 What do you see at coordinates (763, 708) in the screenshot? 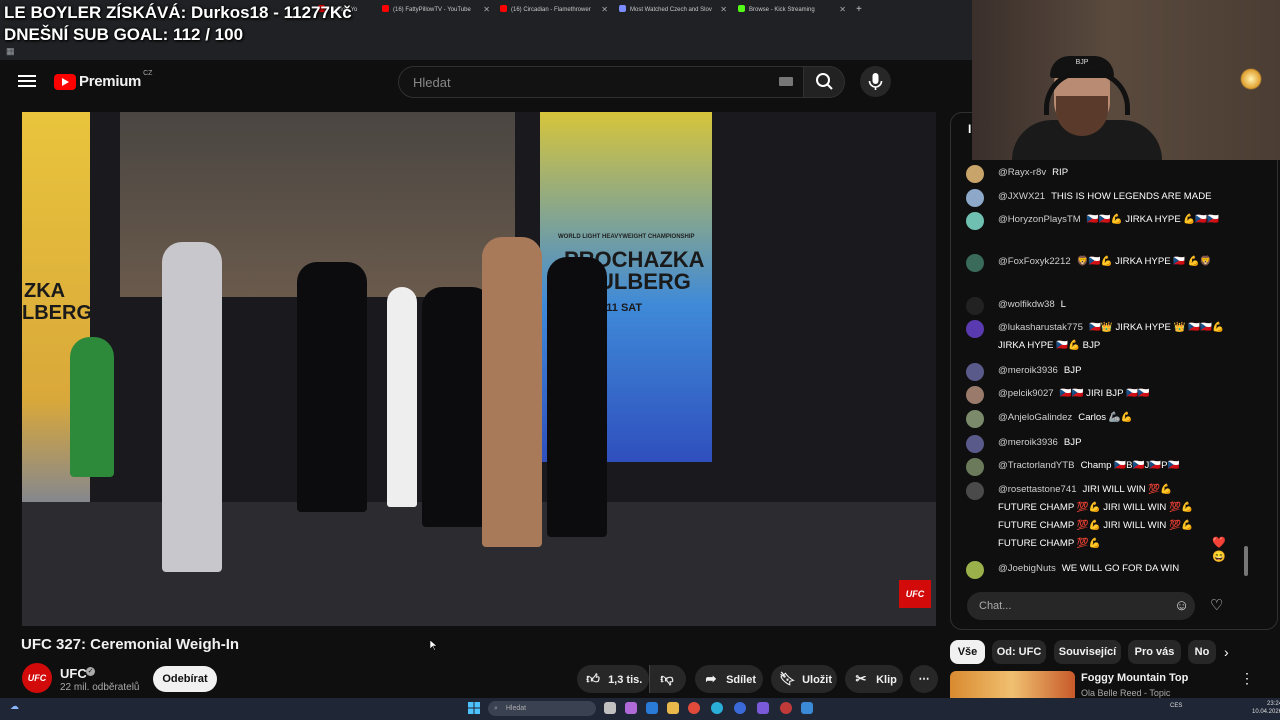
I see `discord-icon` at bounding box center [763, 708].